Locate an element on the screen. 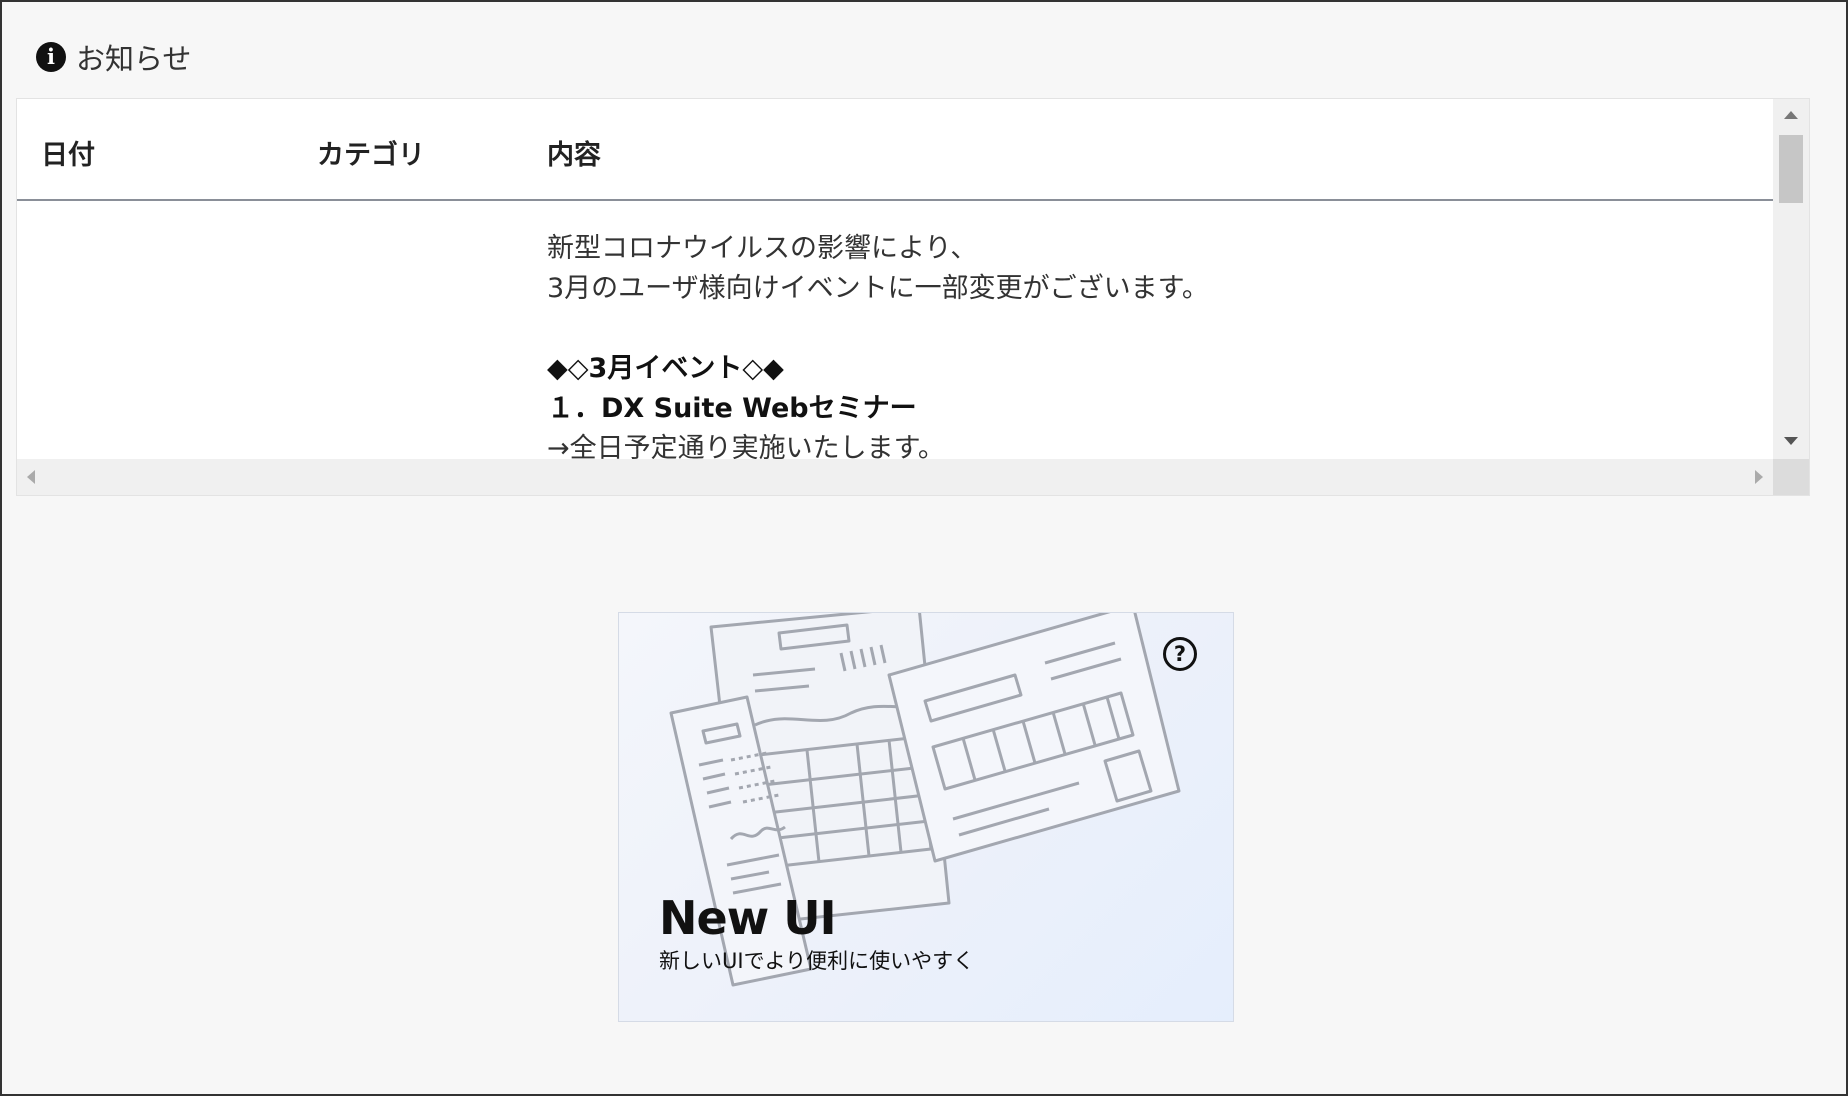 The width and height of the screenshot is (1848, 1096). vertical-scrollbar is located at coordinates (1791, 279).